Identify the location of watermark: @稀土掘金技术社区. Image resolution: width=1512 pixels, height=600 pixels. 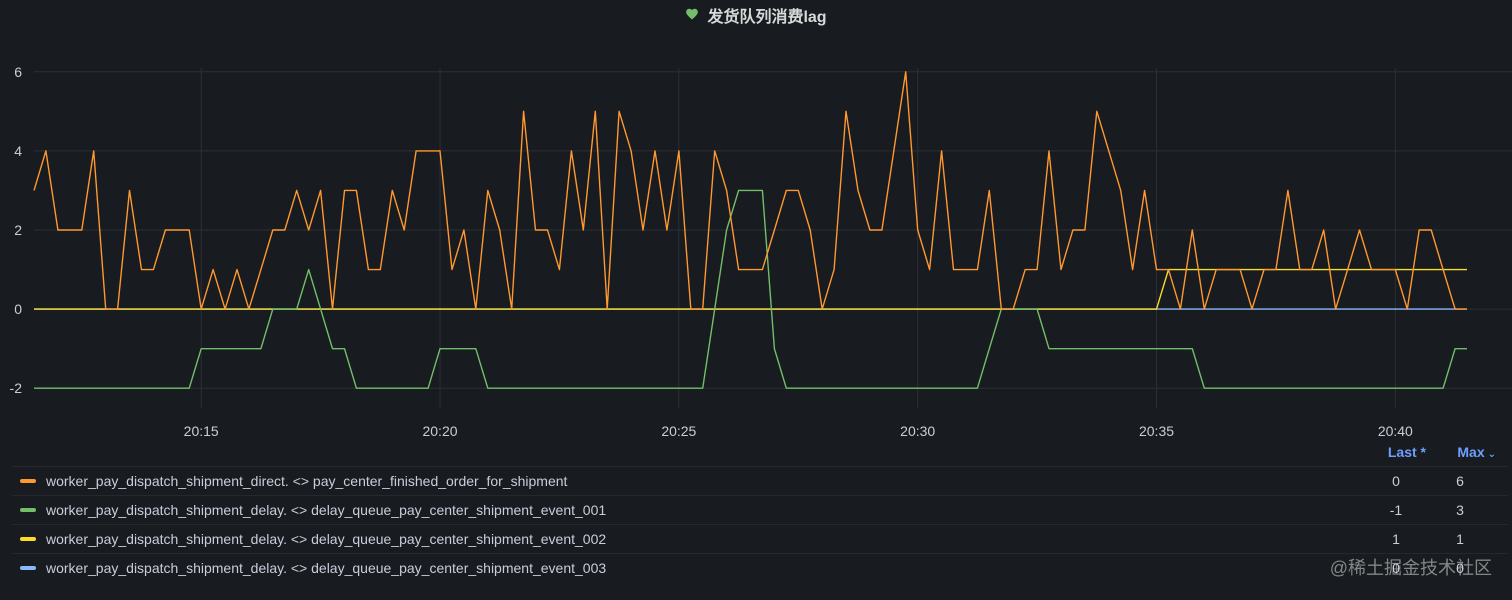
(1410, 568).